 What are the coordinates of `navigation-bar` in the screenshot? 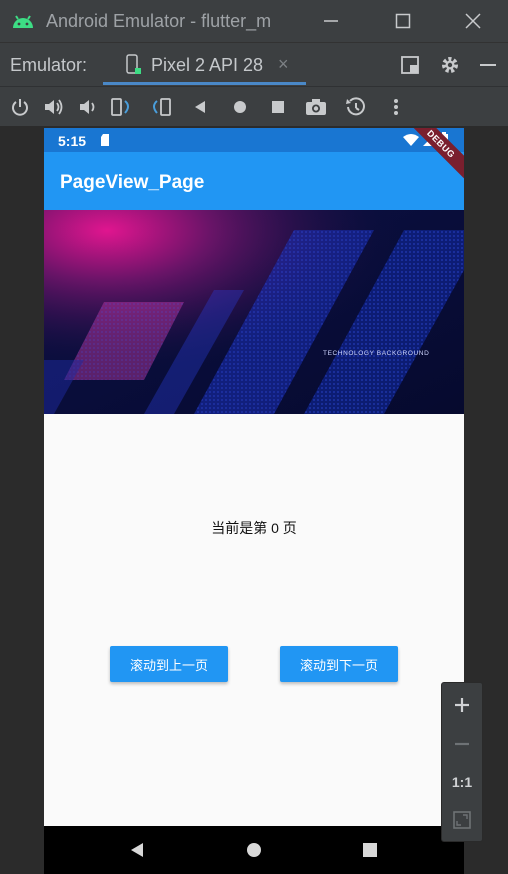 It's located at (254, 850).